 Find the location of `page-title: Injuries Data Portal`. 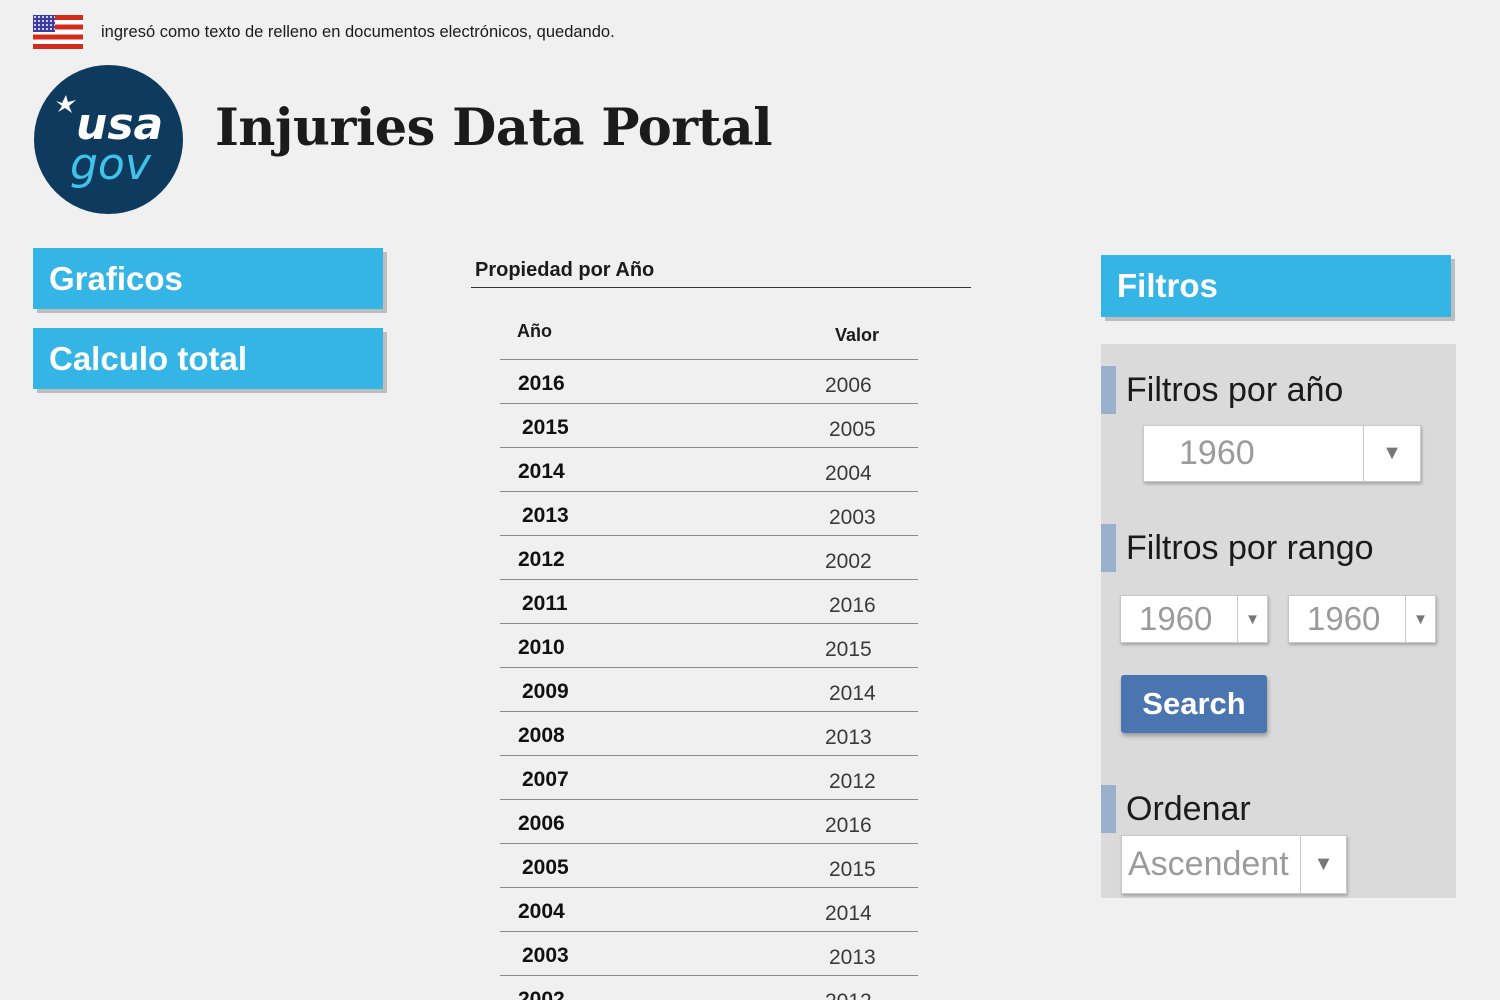

page-title: Injuries Data Portal is located at coordinates (494, 128).